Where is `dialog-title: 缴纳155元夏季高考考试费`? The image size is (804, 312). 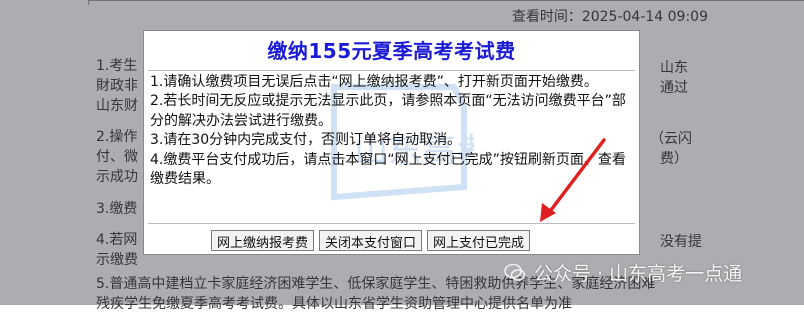 dialog-title: 缴纳155元夏季高考考试费 is located at coordinates (391, 51).